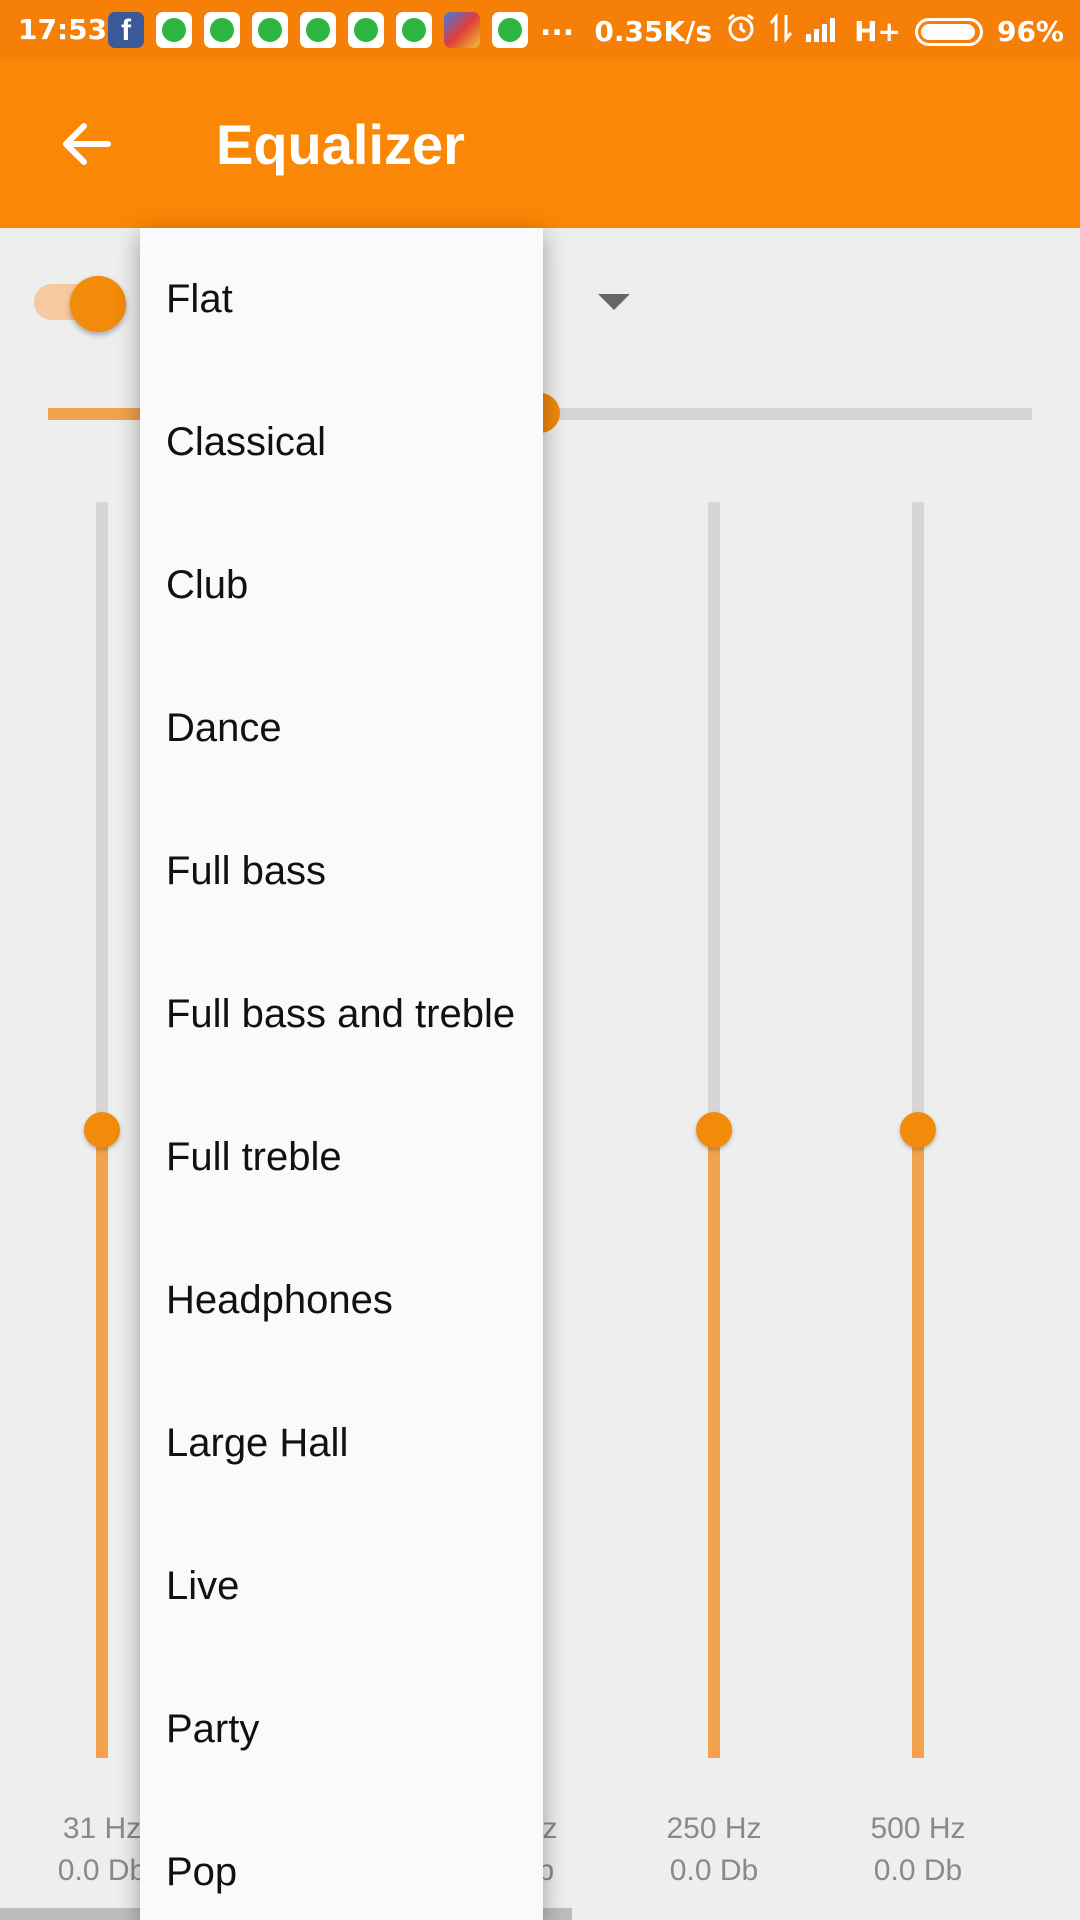  Describe the element at coordinates (341, 442) in the screenshot. I see `preset-option: Classical` at that location.